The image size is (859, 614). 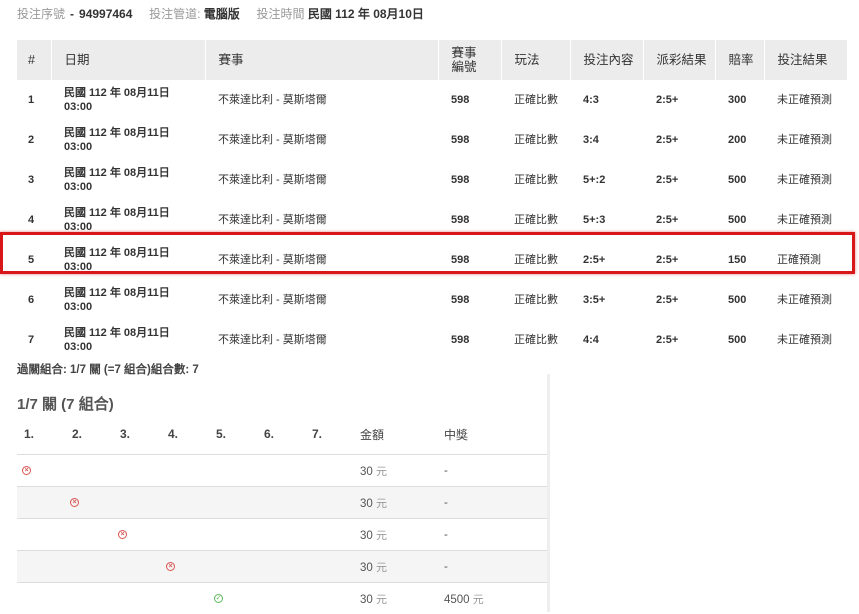 I want to click on win-value: 4500, so click(x=457, y=600).